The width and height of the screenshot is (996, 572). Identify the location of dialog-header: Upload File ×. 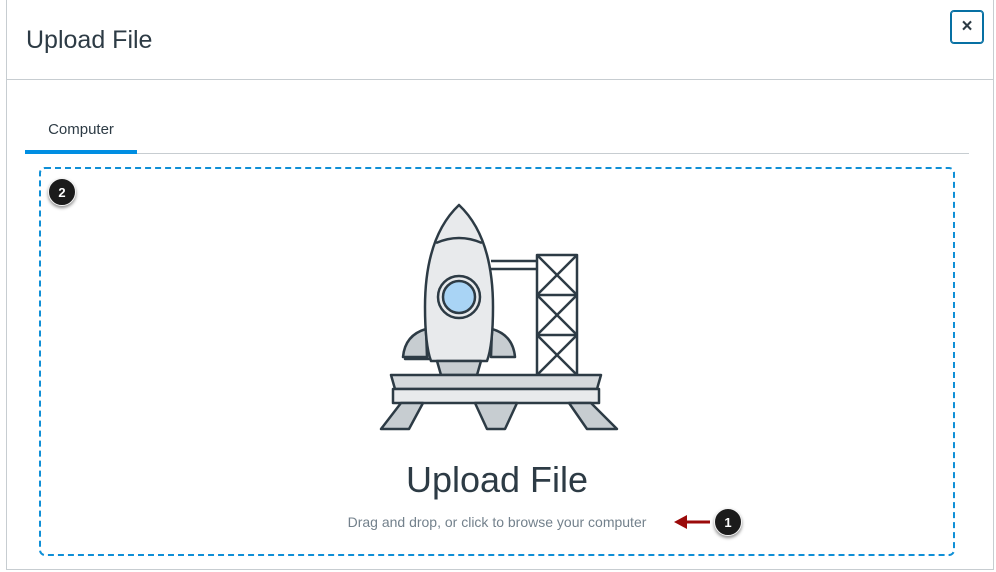
(500, 40).